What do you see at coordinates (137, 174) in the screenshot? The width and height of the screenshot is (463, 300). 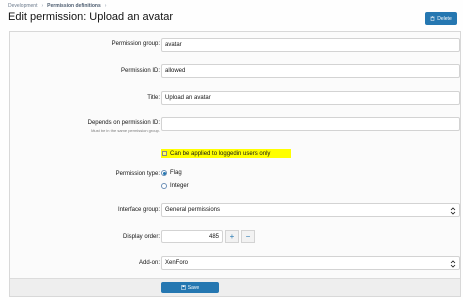 I see `permission-type-label: Permission type:` at bounding box center [137, 174].